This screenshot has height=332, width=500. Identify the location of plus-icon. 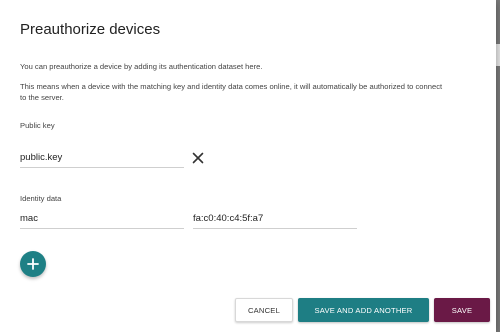
(33, 264).